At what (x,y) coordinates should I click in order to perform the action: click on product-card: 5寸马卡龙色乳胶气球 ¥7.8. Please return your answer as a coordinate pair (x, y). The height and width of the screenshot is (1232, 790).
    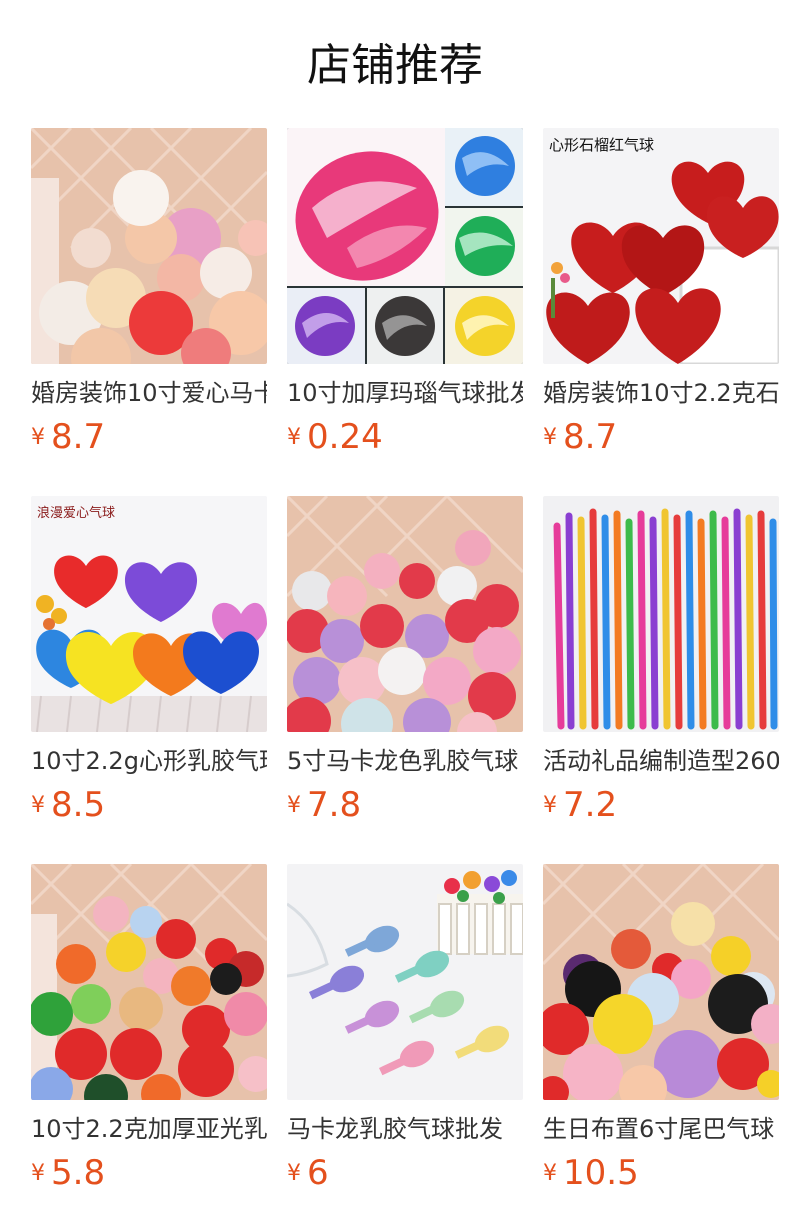
    Looking at the image, I should click on (405, 661).